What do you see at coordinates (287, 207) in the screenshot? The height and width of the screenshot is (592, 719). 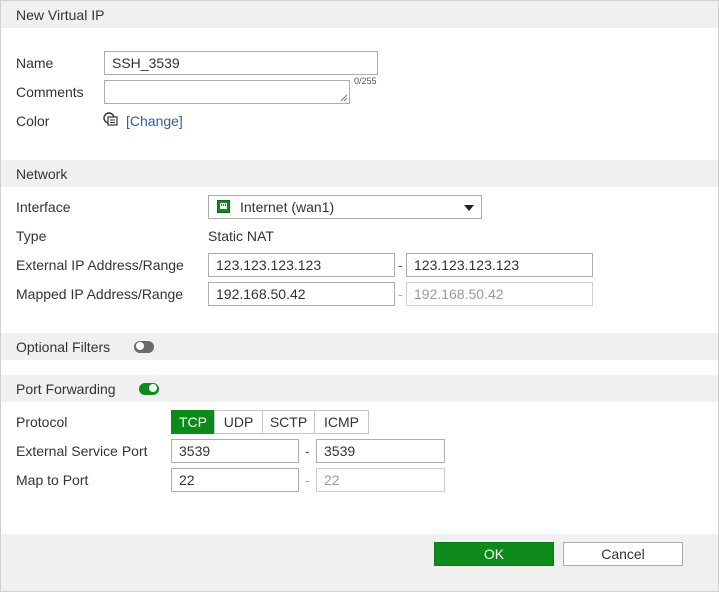 I see `interface-select-value: Internet (wan1)` at bounding box center [287, 207].